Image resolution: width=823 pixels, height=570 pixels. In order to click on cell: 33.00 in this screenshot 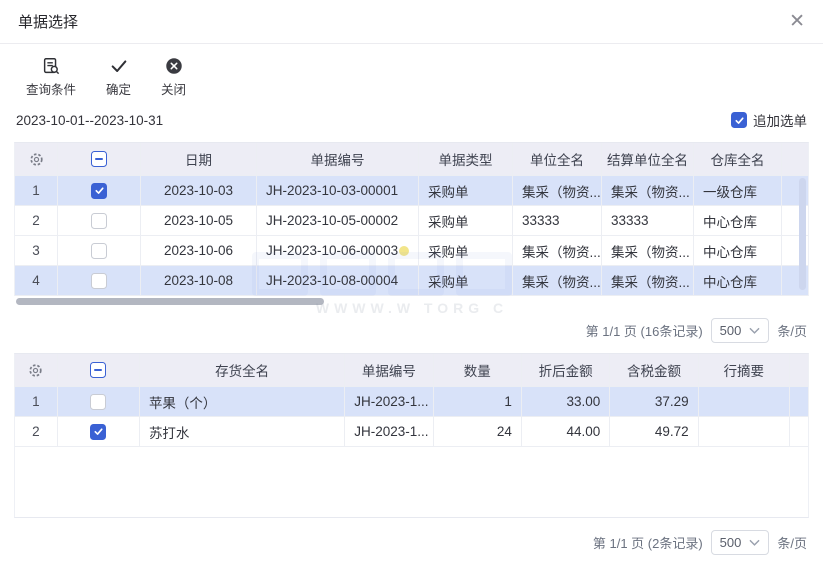, I will do `click(566, 401)`.